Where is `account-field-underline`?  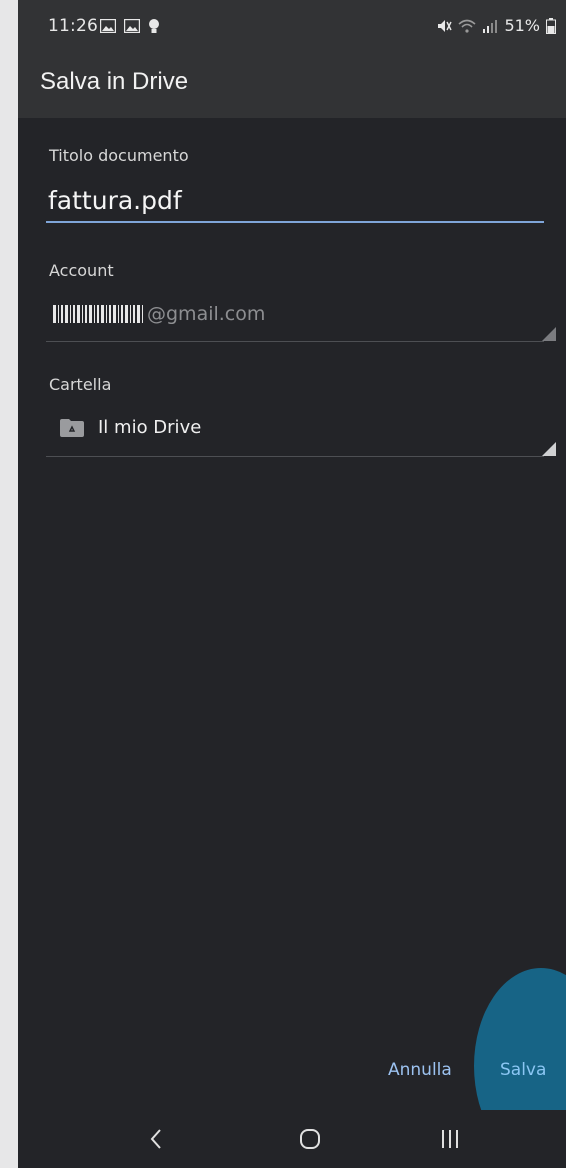 account-field-underline is located at coordinates (295, 341).